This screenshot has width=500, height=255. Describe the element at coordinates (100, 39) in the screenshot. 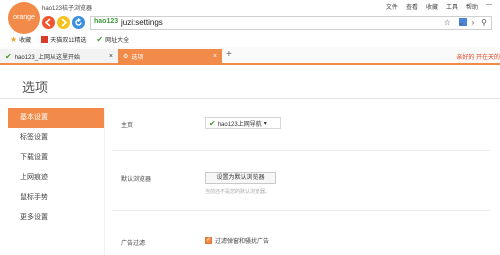

I see `check-icon: ✔` at that location.